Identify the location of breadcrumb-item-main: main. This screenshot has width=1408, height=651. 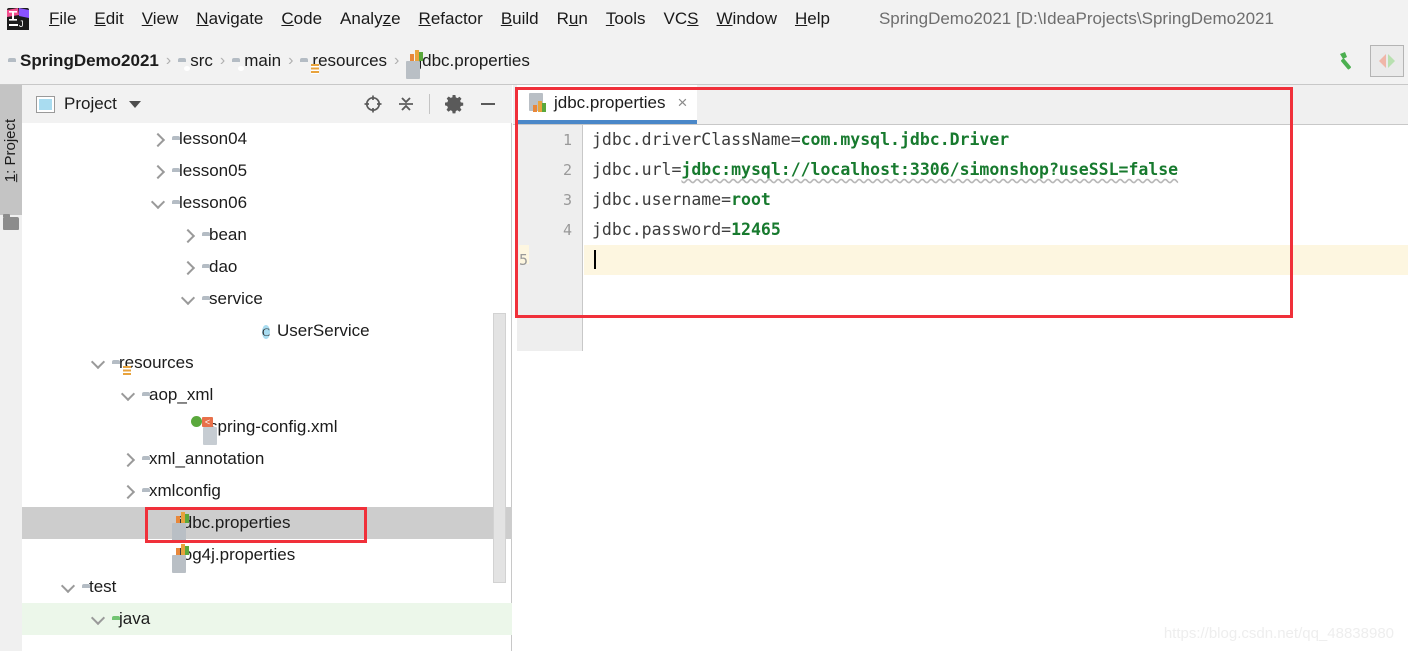
(256, 61).